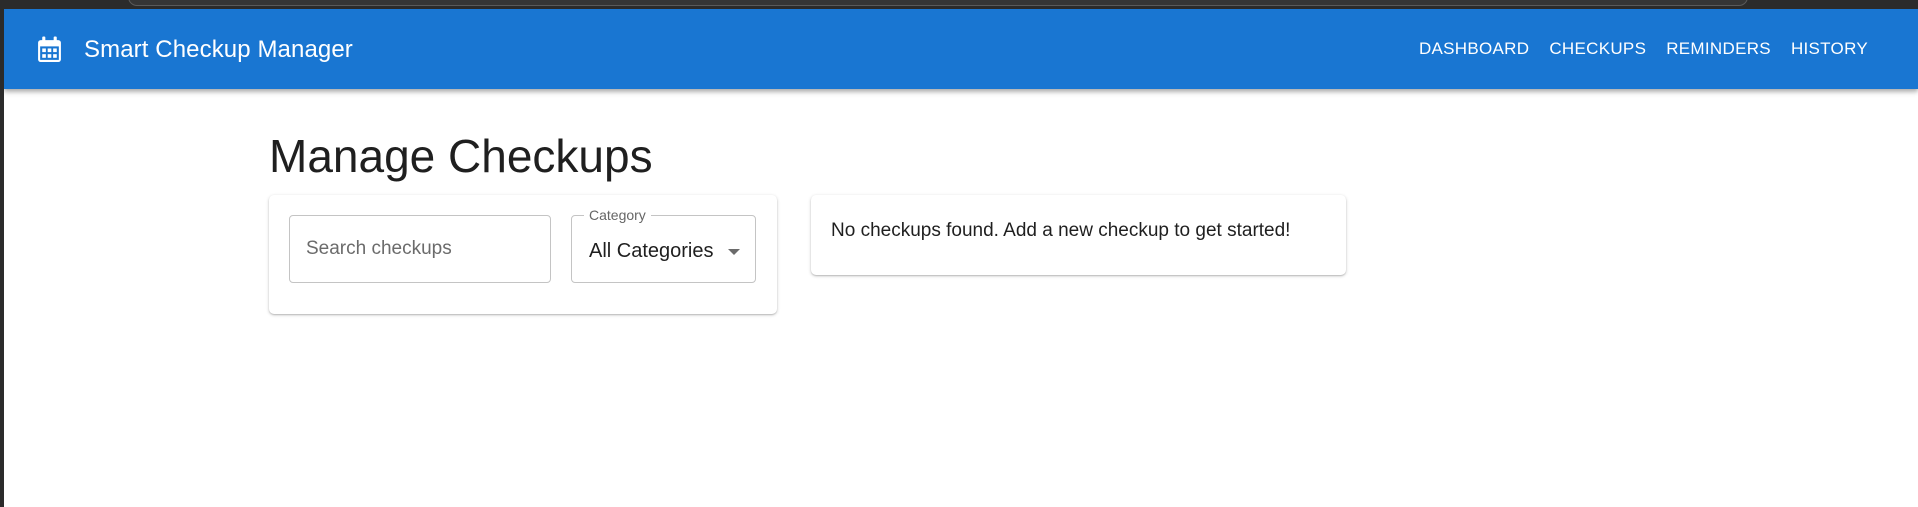 The height and width of the screenshot is (507, 1918). I want to click on main-nav: DASHBOARD CHECKUPS REMINDERS HISTORY, so click(1643, 49).